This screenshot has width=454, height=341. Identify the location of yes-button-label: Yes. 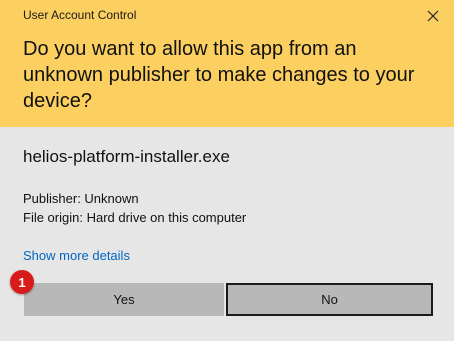
(124, 299).